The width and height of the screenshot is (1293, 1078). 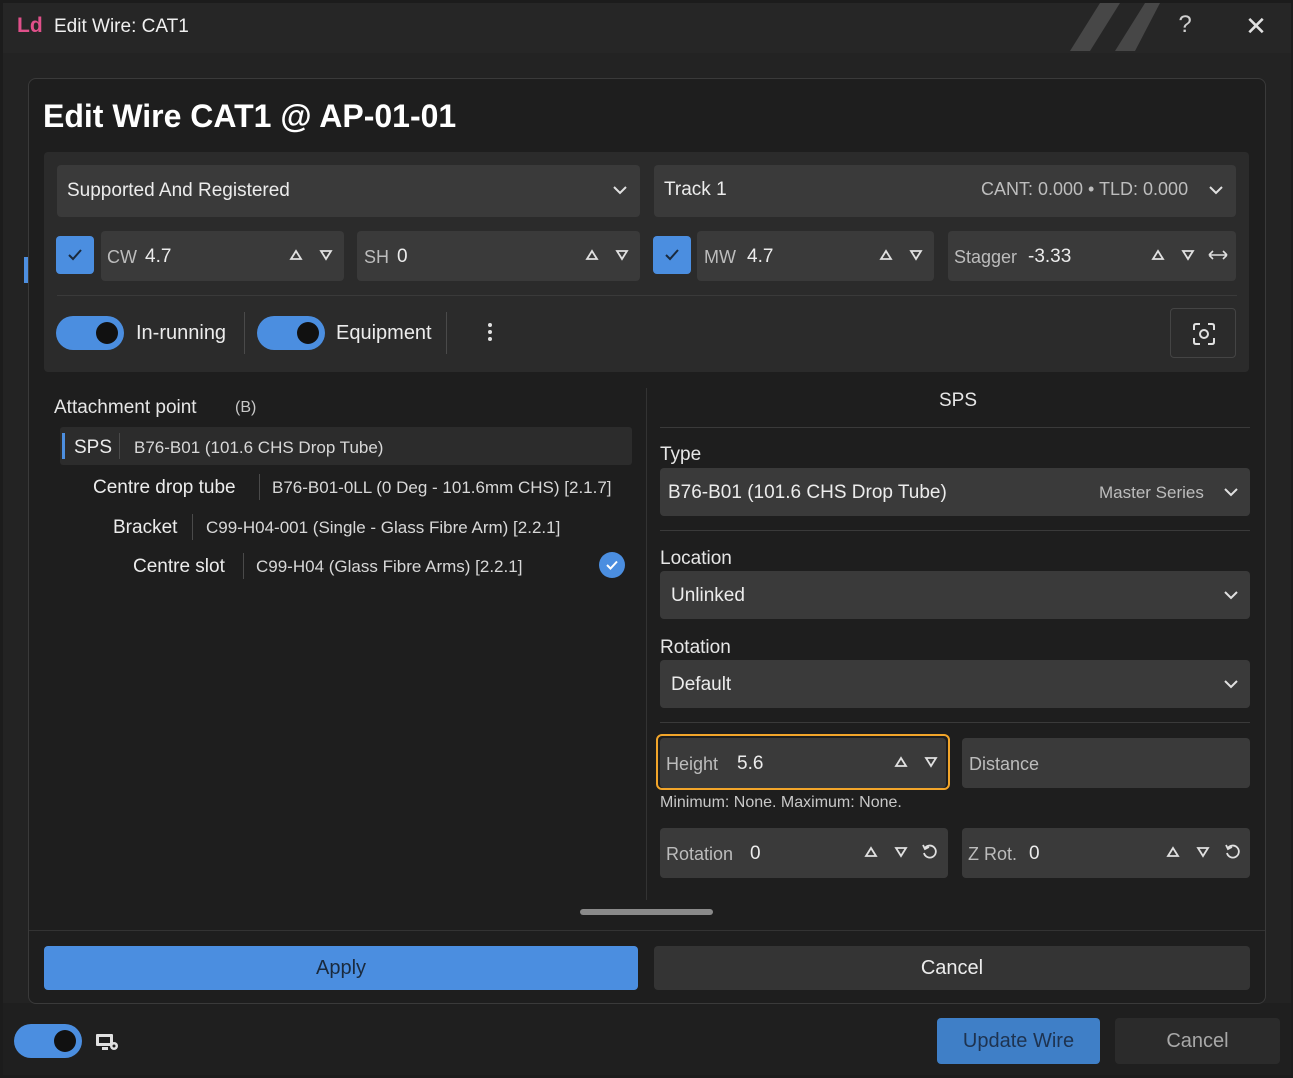 What do you see at coordinates (490, 332) in the screenshot?
I see `more-options-icon` at bounding box center [490, 332].